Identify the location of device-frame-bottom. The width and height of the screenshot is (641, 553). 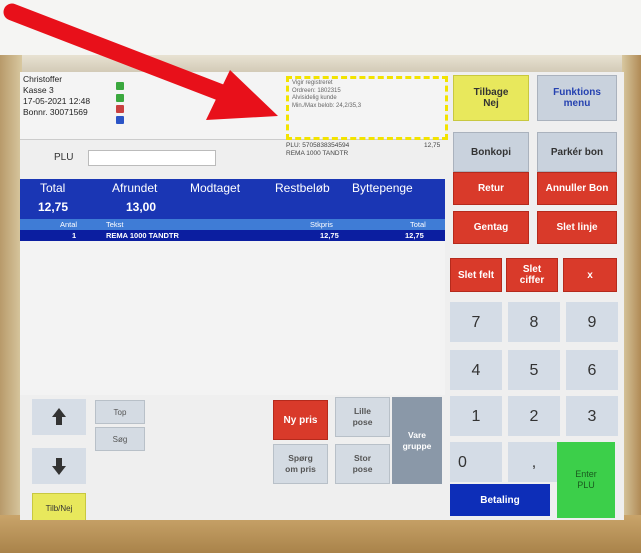
(320, 534).